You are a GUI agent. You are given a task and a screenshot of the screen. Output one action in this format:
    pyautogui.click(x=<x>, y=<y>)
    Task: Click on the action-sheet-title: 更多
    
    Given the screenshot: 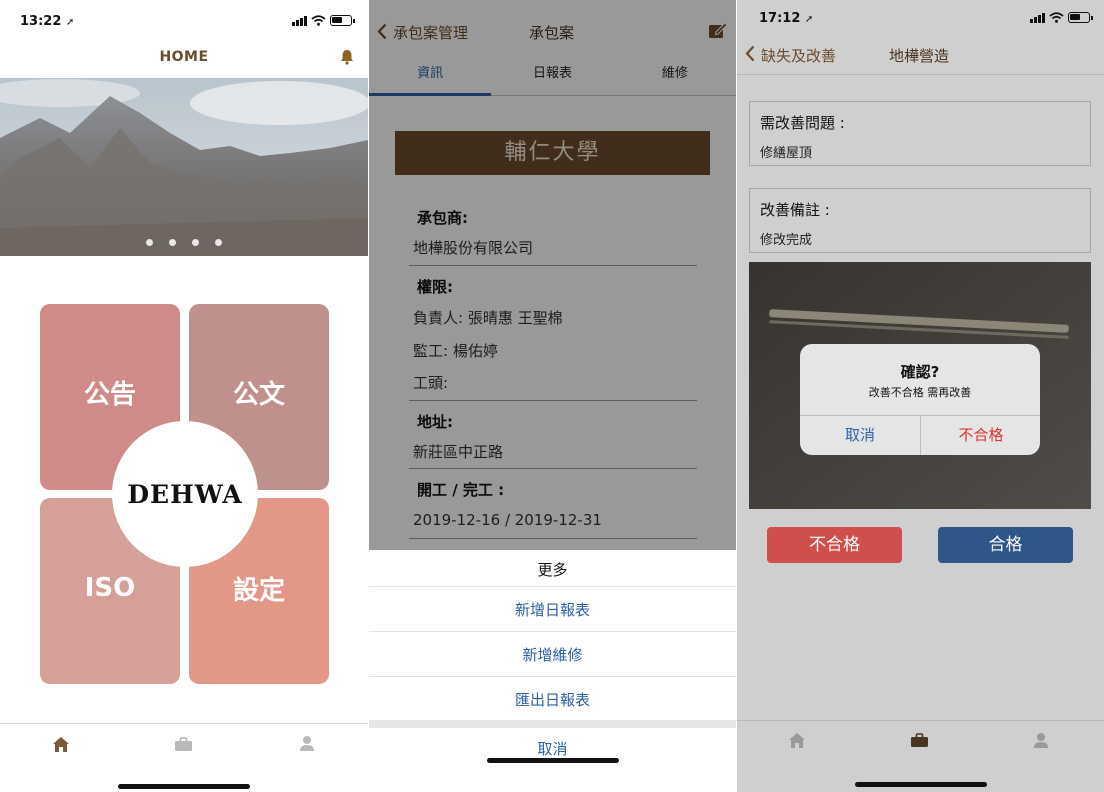 What is the action you would take?
    pyautogui.click(x=552, y=570)
    